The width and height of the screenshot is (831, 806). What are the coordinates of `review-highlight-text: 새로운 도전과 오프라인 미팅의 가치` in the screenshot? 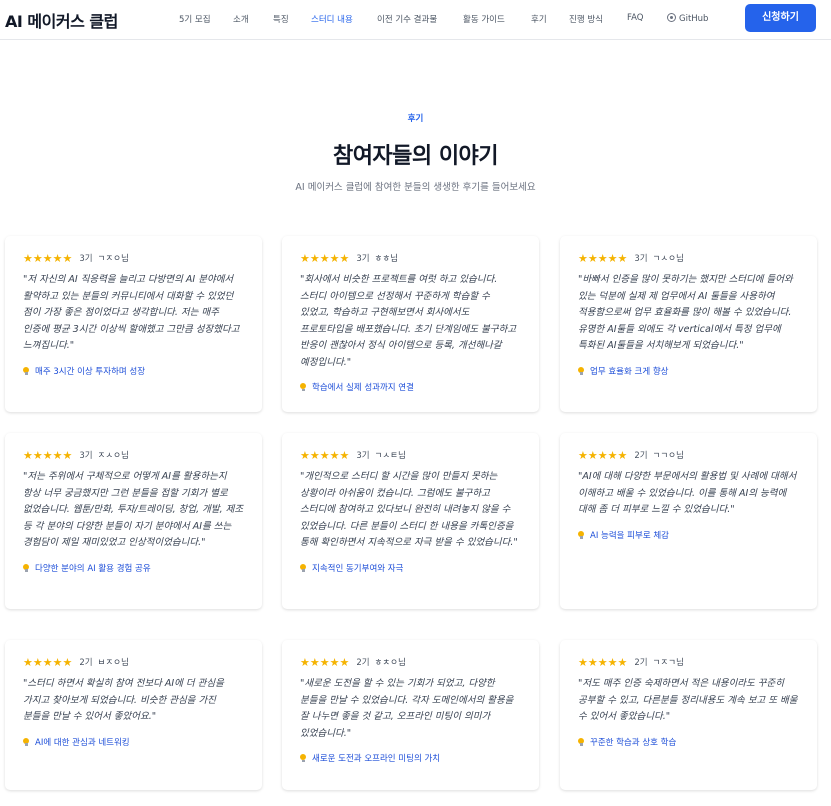 It's located at (376, 759).